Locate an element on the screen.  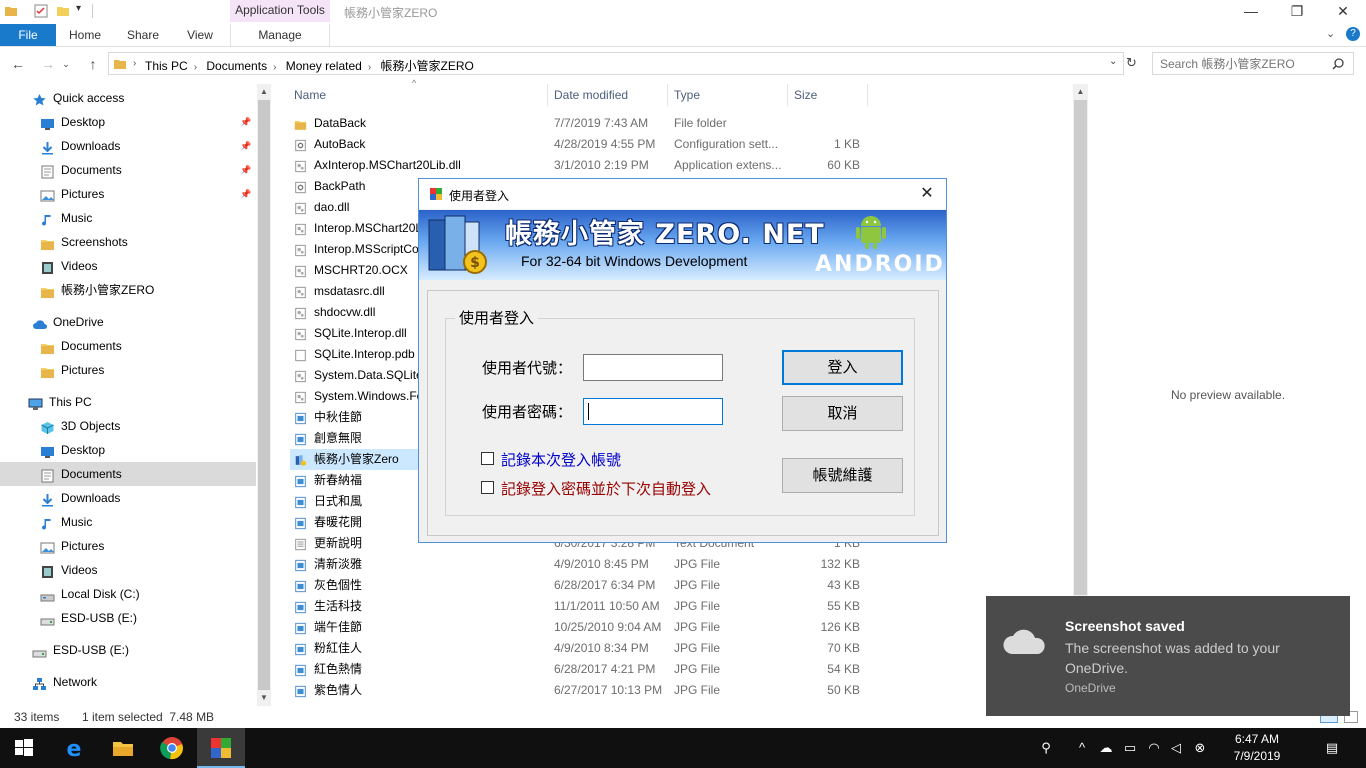
sidebar-item-pc-downloads: Downloads is located at coordinates (128, 498).